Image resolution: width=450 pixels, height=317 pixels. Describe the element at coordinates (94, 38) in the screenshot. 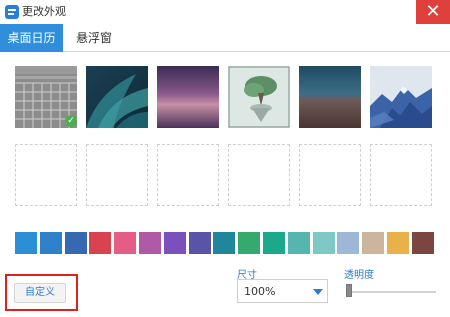

I see `tab-floating-window: 悬浮窗` at that location.